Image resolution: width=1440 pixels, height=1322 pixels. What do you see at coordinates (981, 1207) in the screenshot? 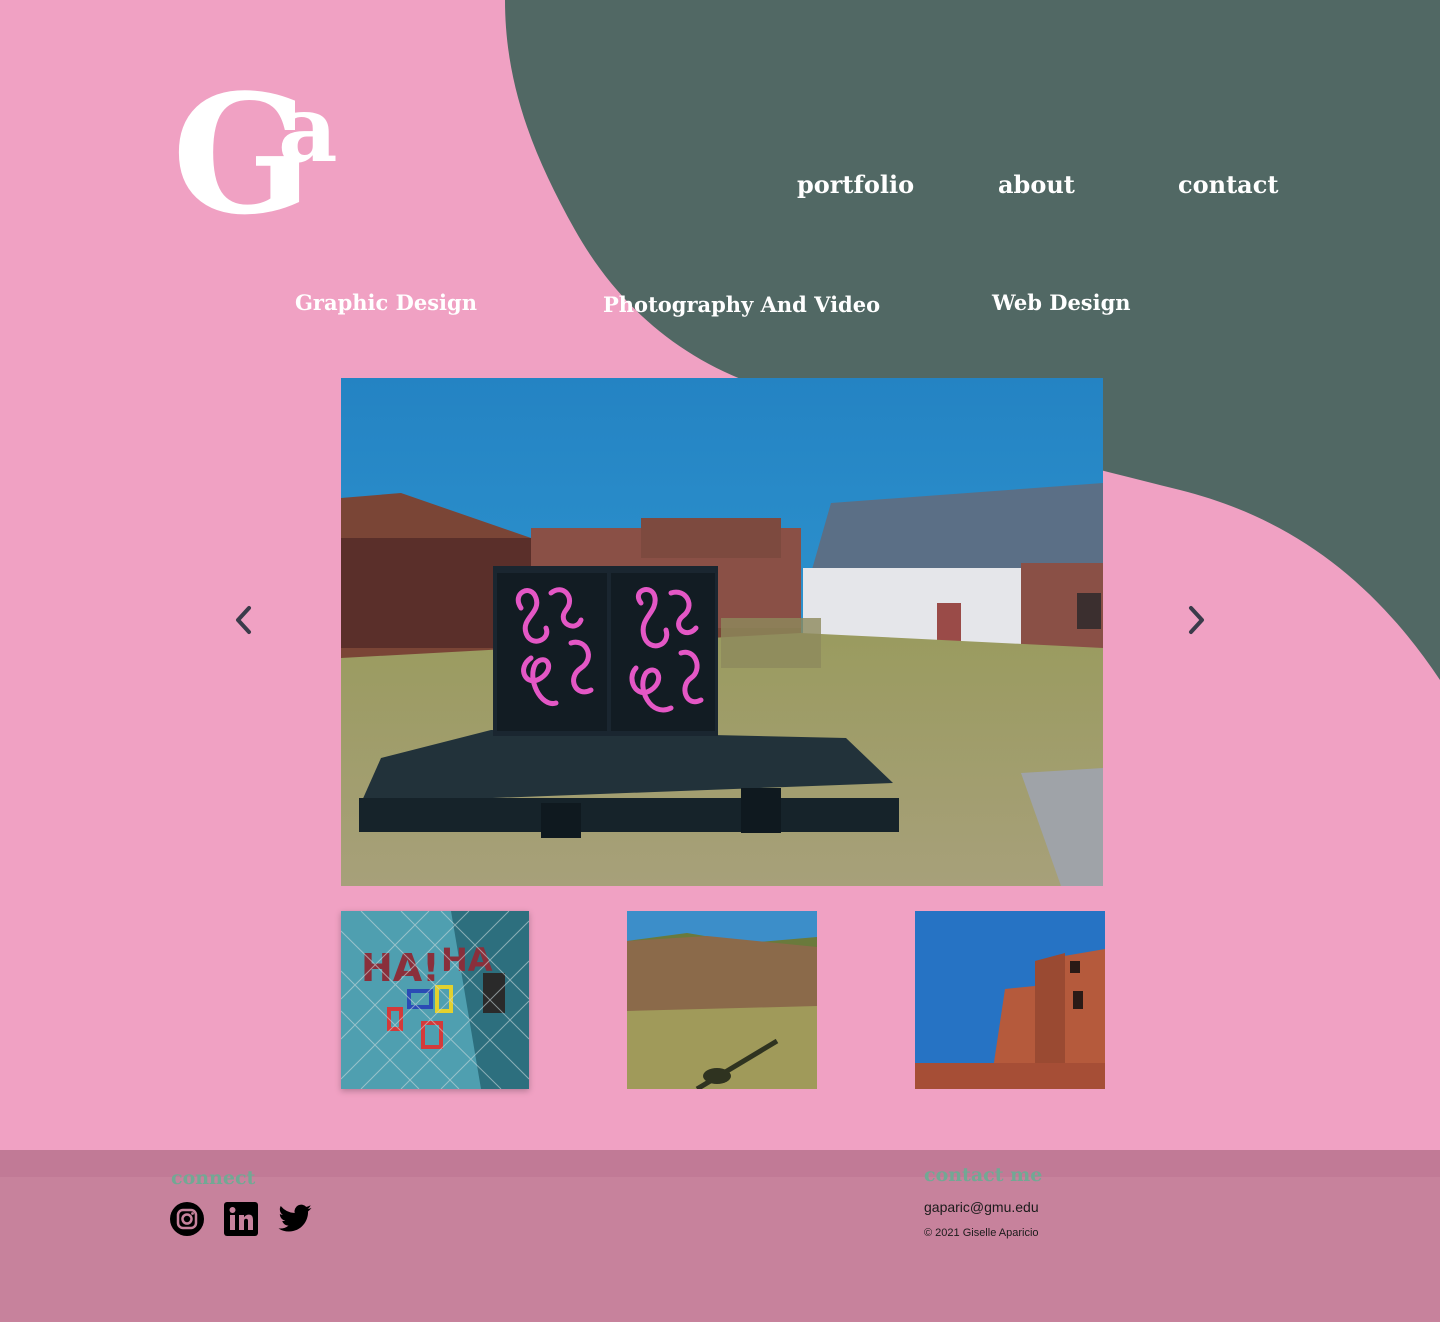
I see `contact-email: gaparic@gmu.edu` at bounding box center [981, 1207].